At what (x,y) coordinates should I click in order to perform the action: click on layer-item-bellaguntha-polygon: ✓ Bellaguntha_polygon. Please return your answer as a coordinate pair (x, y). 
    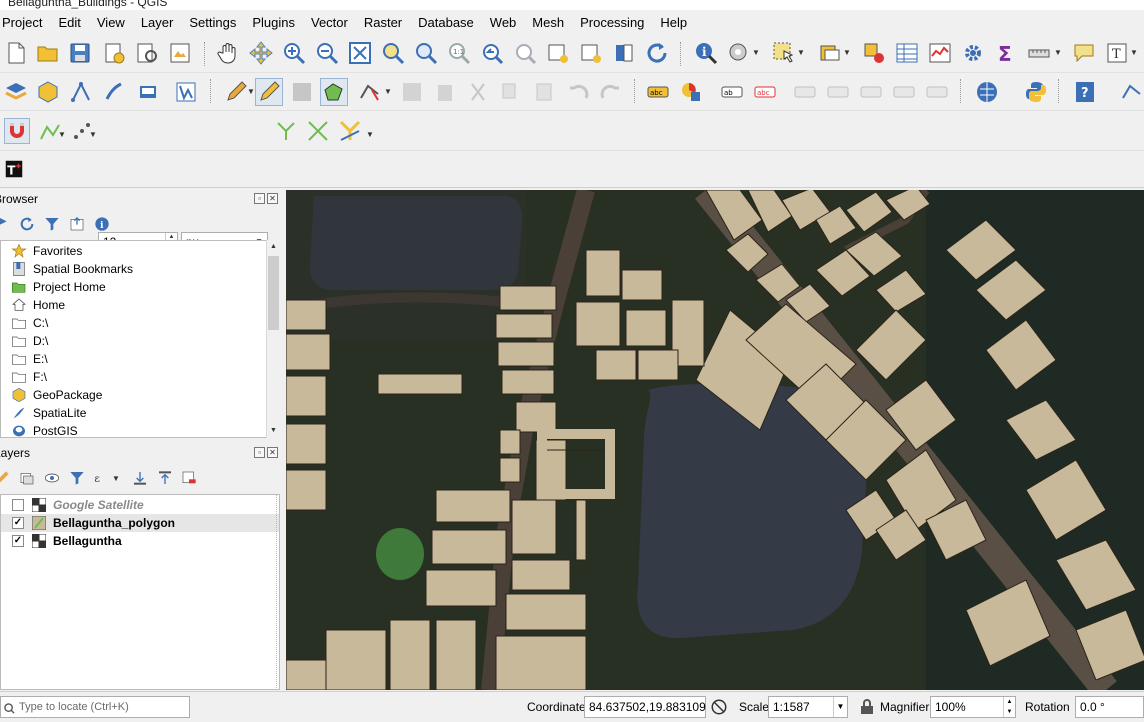
    Looking at the image, I should click on (140, 523).